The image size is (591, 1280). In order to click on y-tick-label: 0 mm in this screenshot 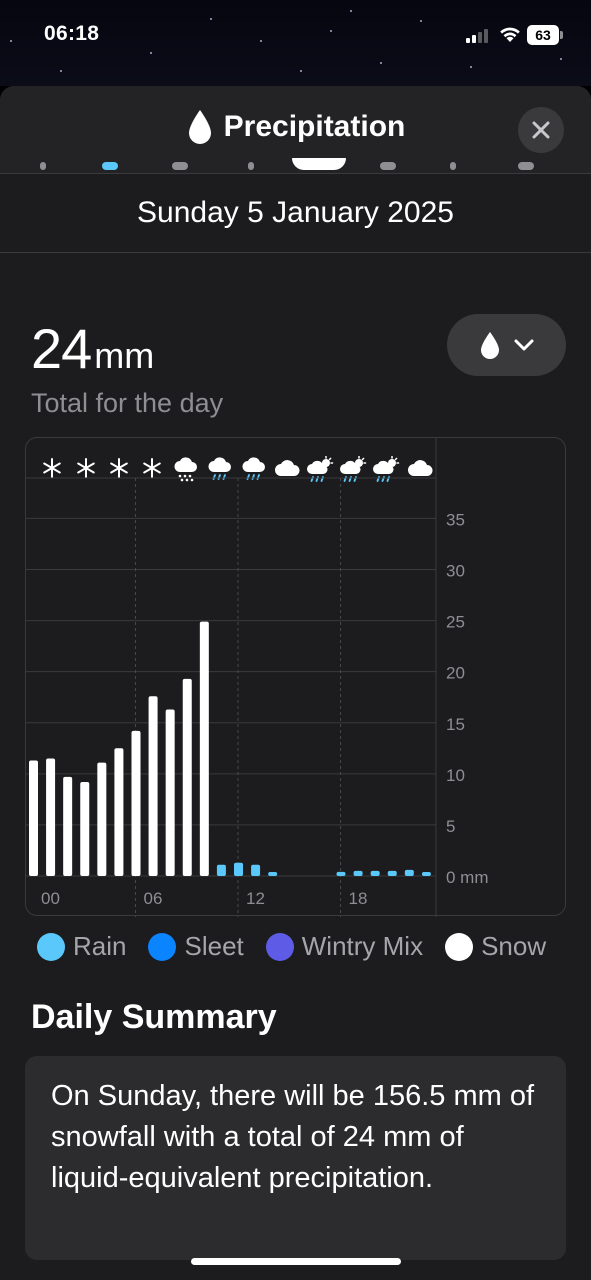, I will do `click(467, 877)`.